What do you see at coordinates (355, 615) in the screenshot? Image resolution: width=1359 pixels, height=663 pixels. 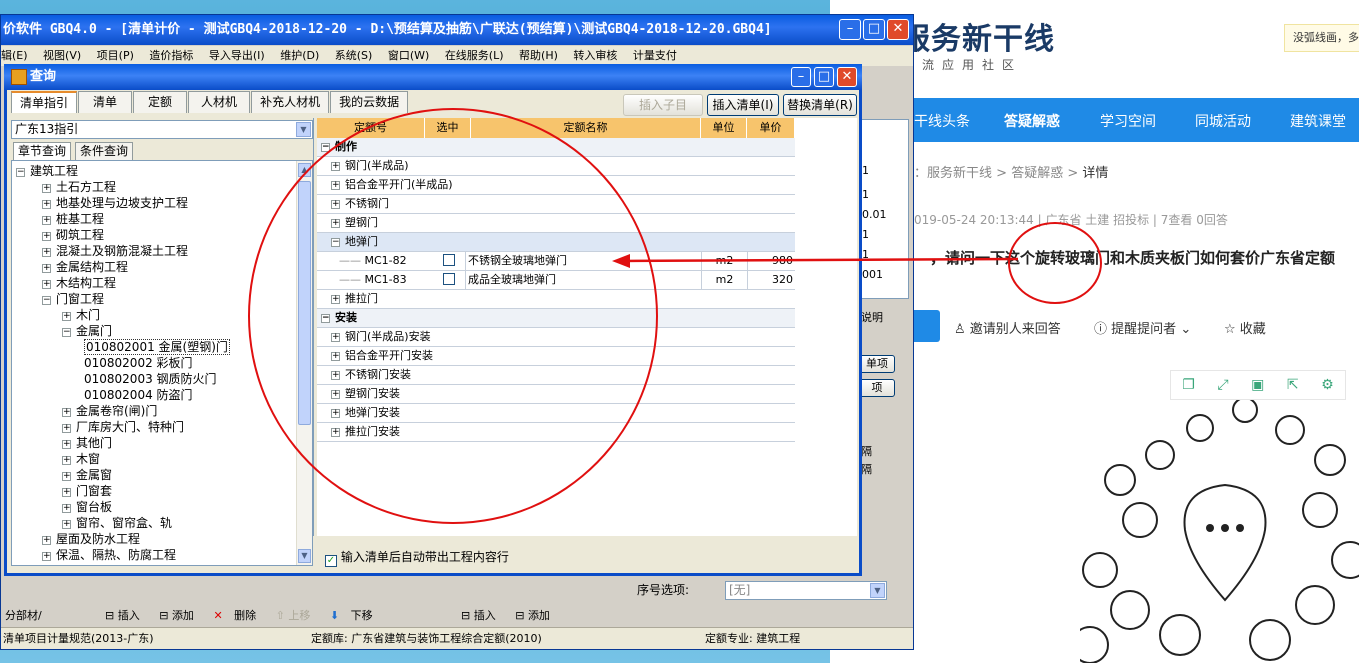 I see `move-down-button: ⬇ 下移` at bounding box center [355, 615].